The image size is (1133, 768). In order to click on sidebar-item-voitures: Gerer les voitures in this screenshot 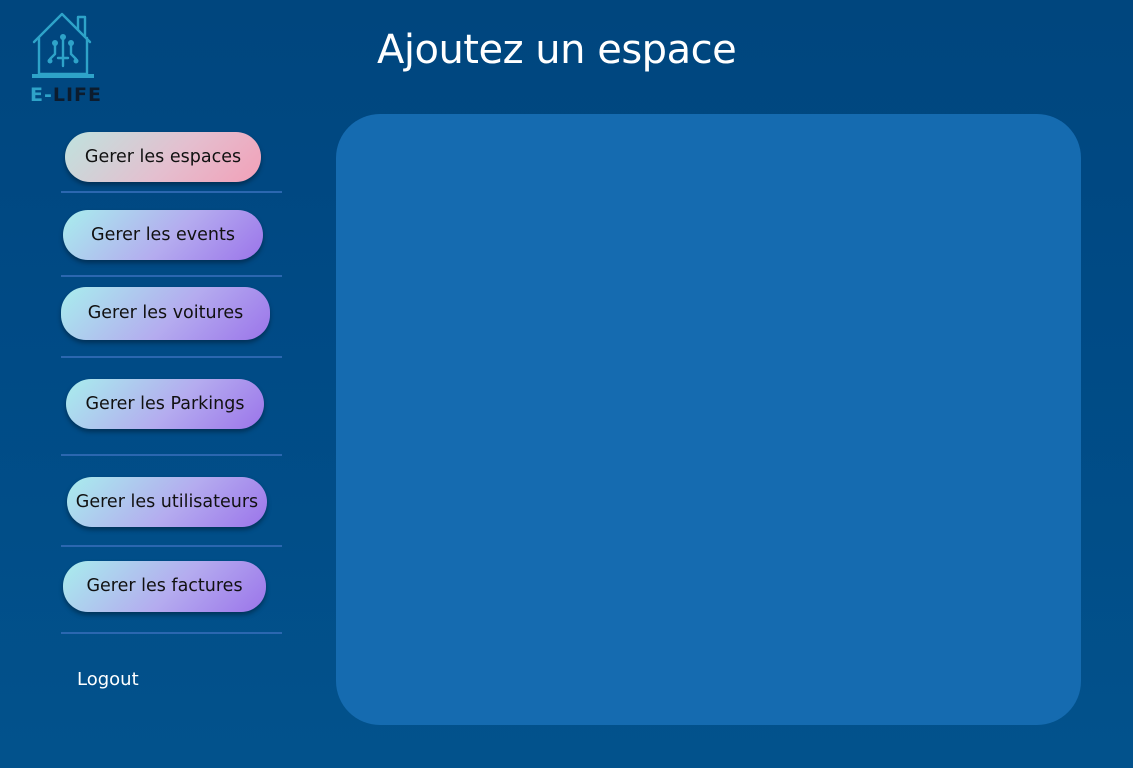, I will do `click(165, 313)`.